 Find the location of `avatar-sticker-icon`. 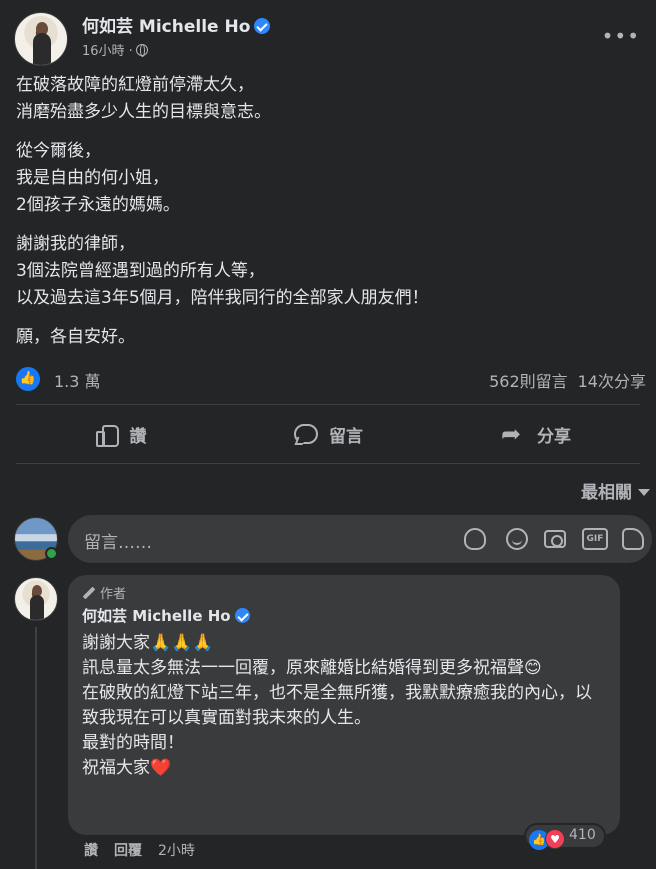

avatar-sticker-icon is located at coordinates (475, 539).